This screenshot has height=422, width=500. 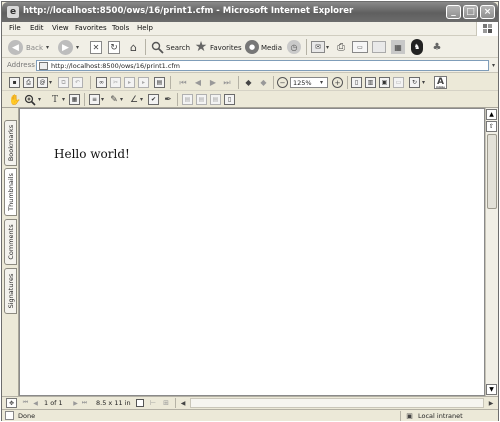 What do you see at coordinates (414, 82) in the screenshot?
I see `rotate-view-icon: ↻` at bounding box center [414, 82].